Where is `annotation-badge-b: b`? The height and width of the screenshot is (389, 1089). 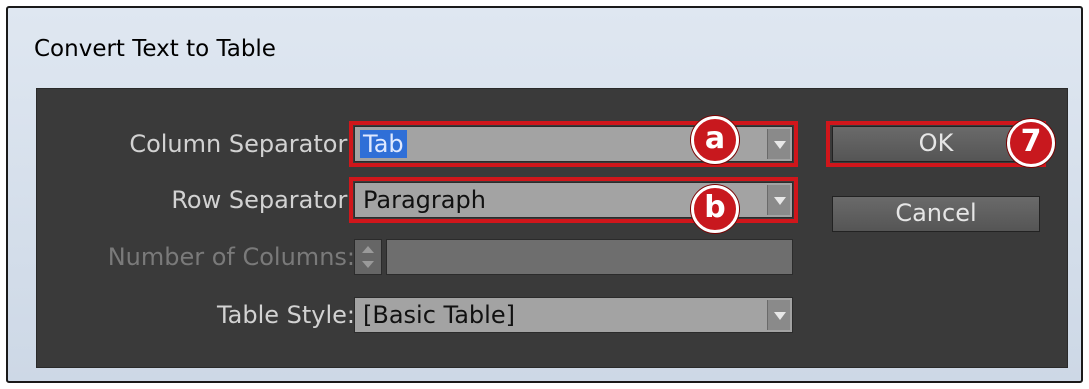
annotation-badge-b: b is located at coordinates (715, 209).